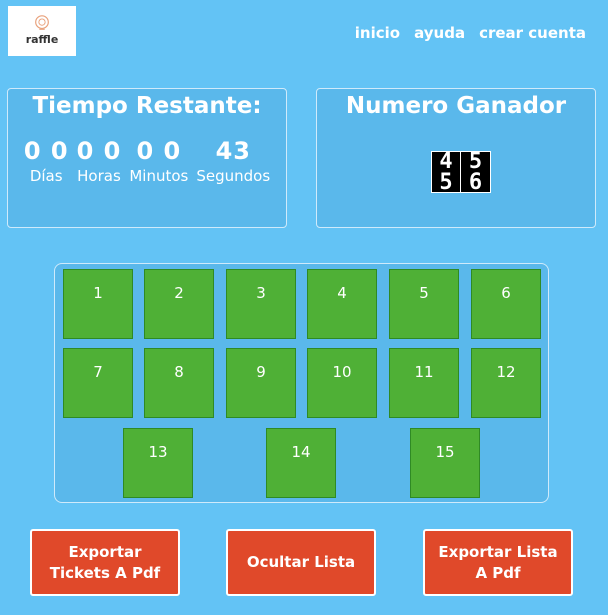  I want to click on digit-next: 5, so click(446, 181).